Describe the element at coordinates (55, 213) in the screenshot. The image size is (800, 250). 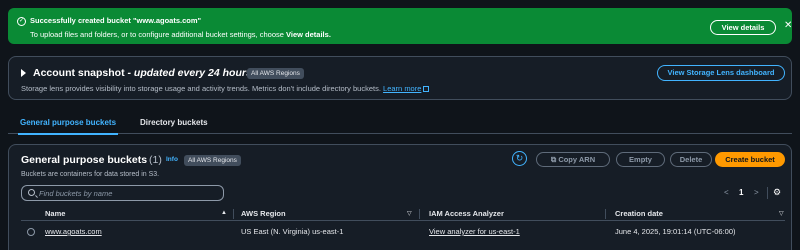
I see `column-header-name: Name` at that location.